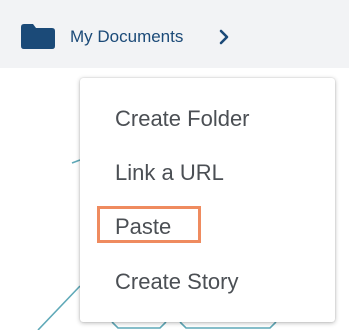 Image resolution: width=349 pixels, height=330 pixels. What do you see at coordinates (177, 281) in the screenshot?
I see `menu-item-label: Create Story` at bounding box center [177, 281].